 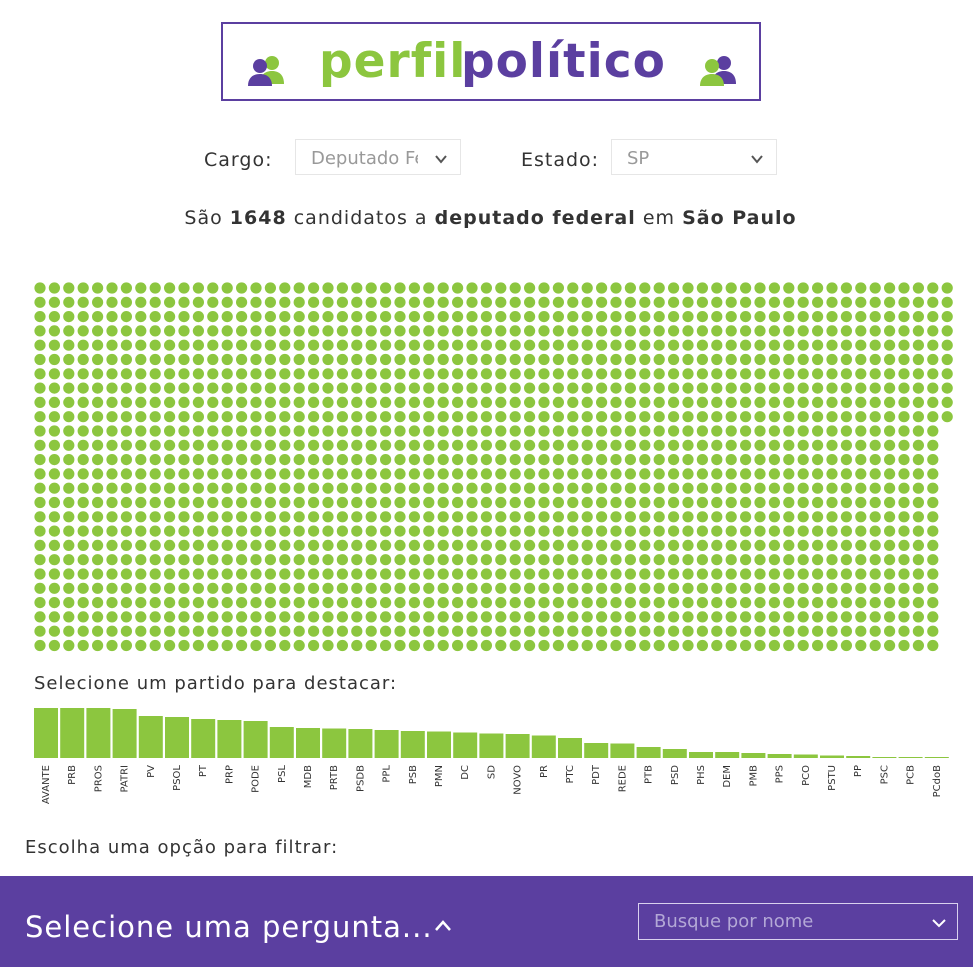 I want to click on party-label-pstu: PSTU, so click(x=832, y=778).